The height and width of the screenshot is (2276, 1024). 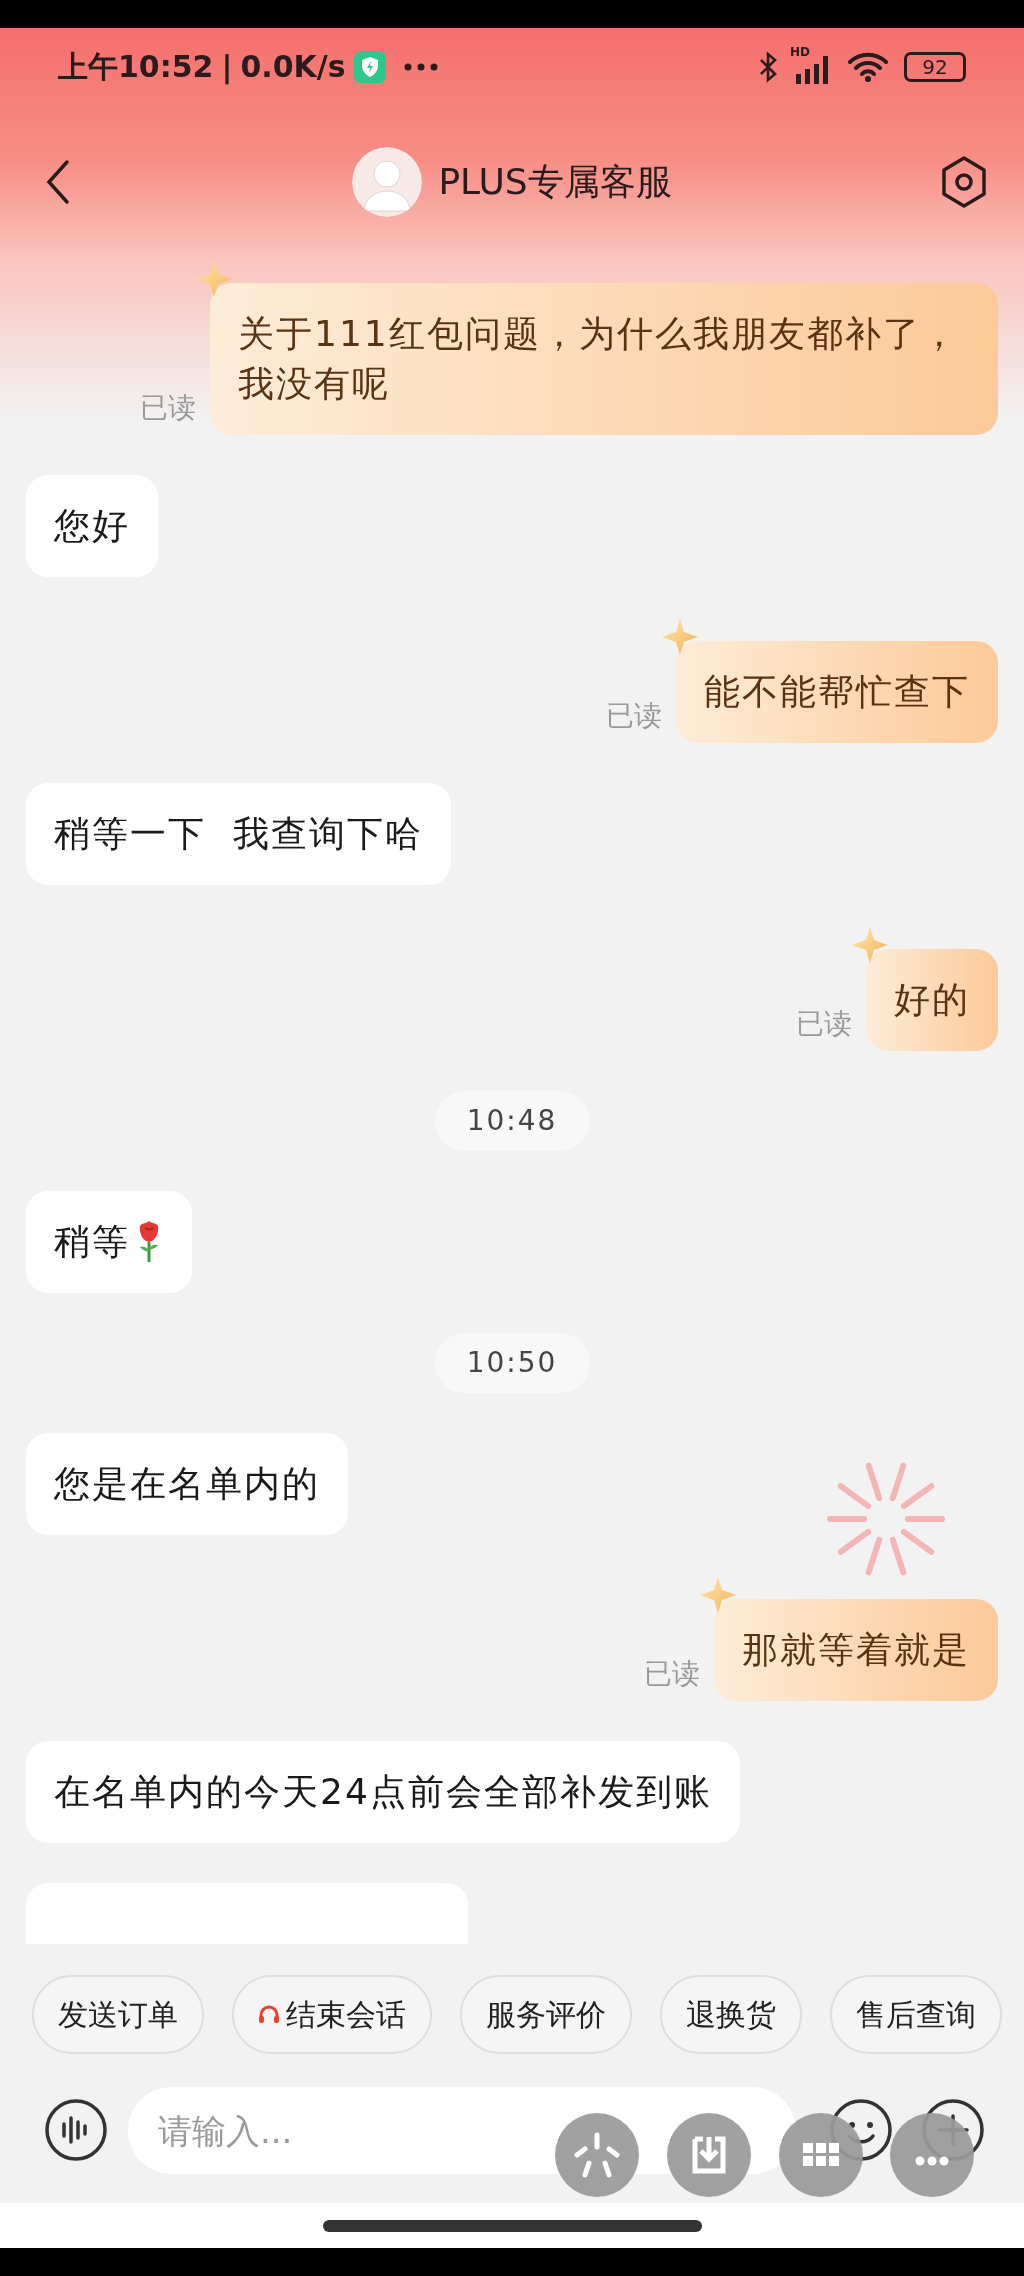 What do you see at coordinates (932, 1000) in the screenshot?
I see `message-bubble: 好的` at bounding box center [932, 1000].